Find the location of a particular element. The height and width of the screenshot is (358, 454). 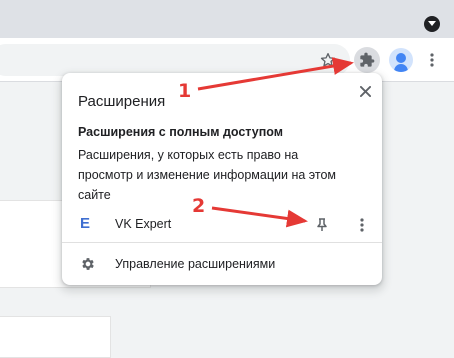

puzzle-icon is located at coordinates (367, 60).